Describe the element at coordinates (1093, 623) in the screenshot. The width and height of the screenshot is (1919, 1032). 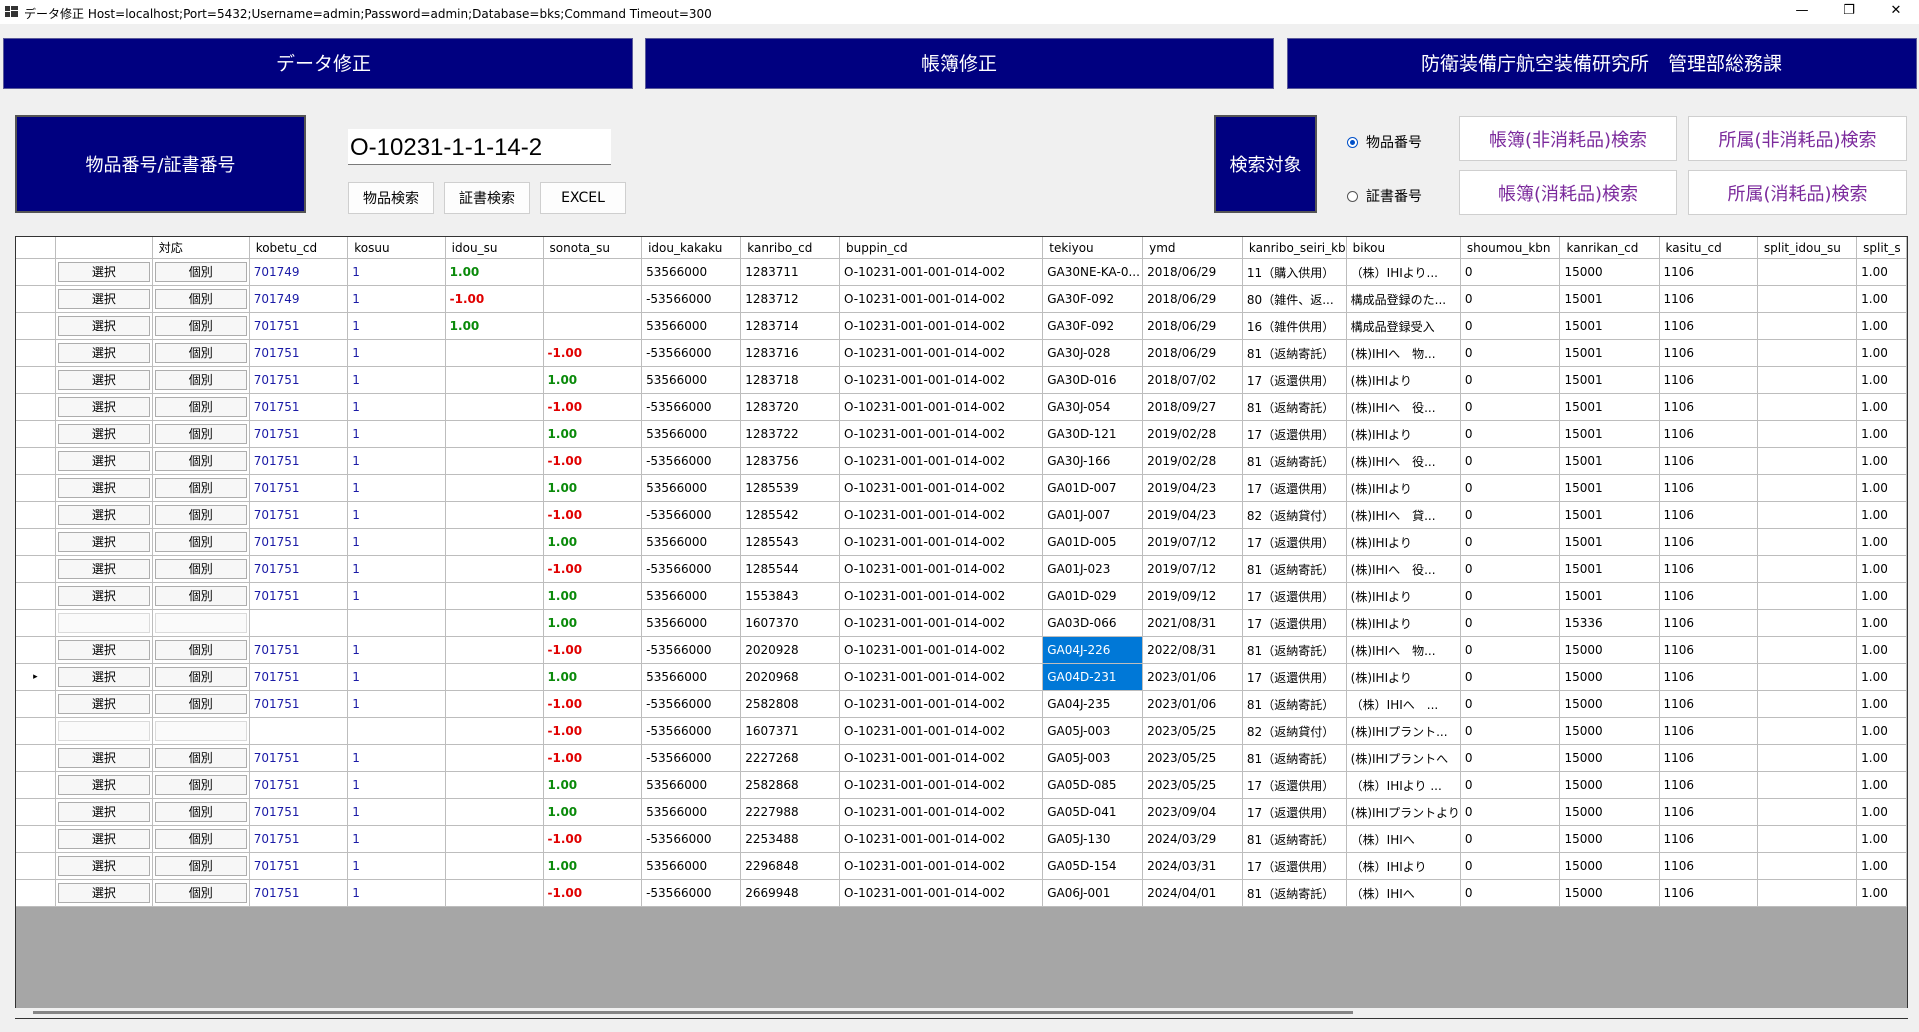
I see `tekiyou-cell: GA03D-066` at that location.